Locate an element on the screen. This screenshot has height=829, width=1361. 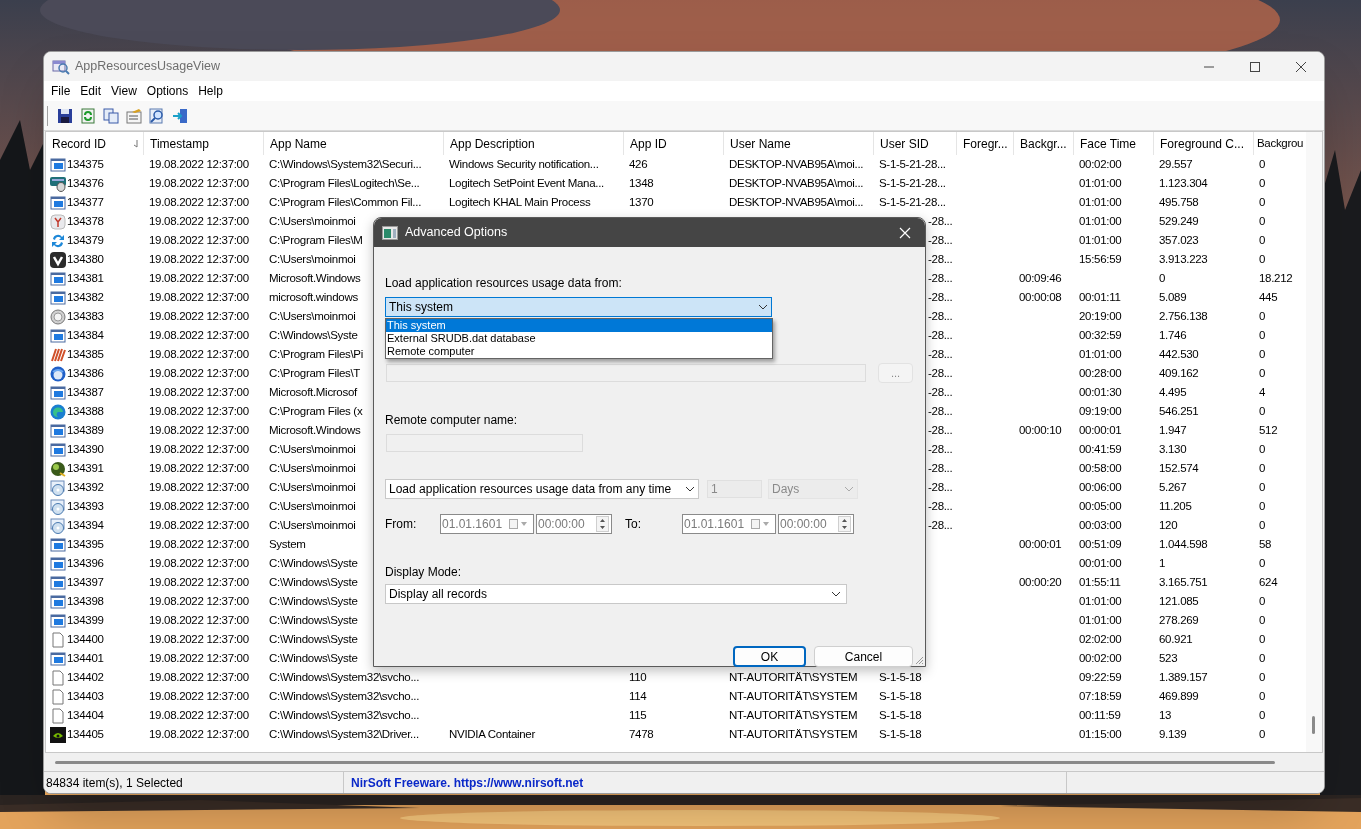
time-range-select: Load application resources usage data from any time is located at coordinates (542, 489).